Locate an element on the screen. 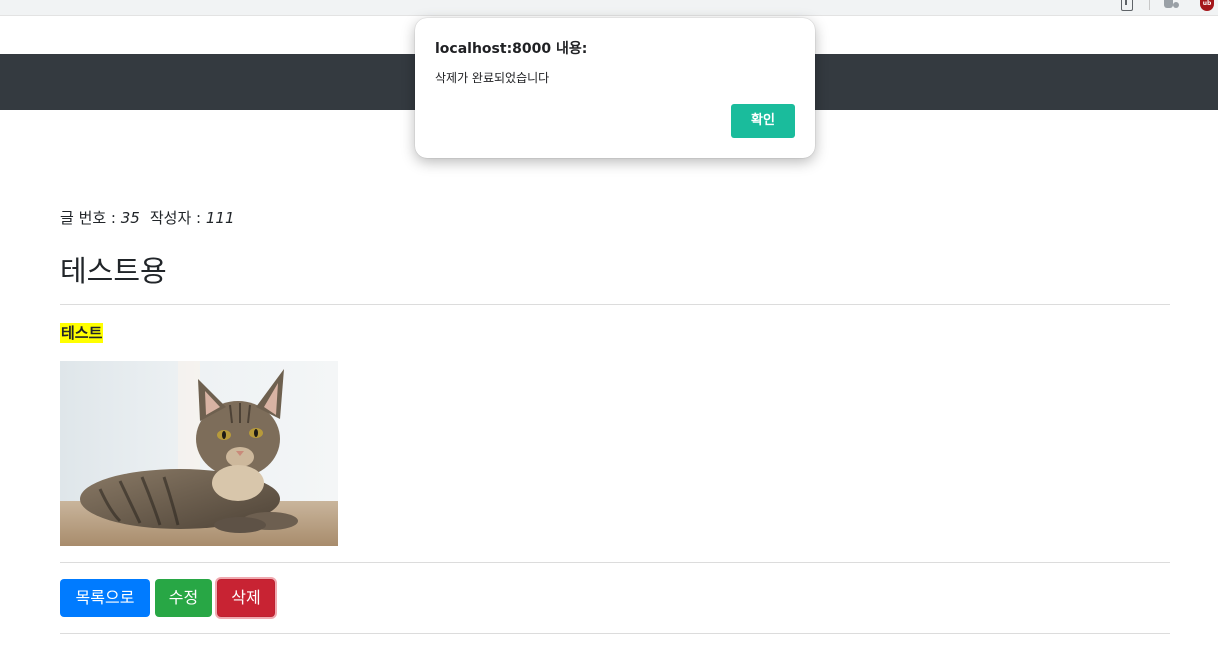 The image size is (1218, 648). cat-image-illustration is located at coordinates (199, 453).